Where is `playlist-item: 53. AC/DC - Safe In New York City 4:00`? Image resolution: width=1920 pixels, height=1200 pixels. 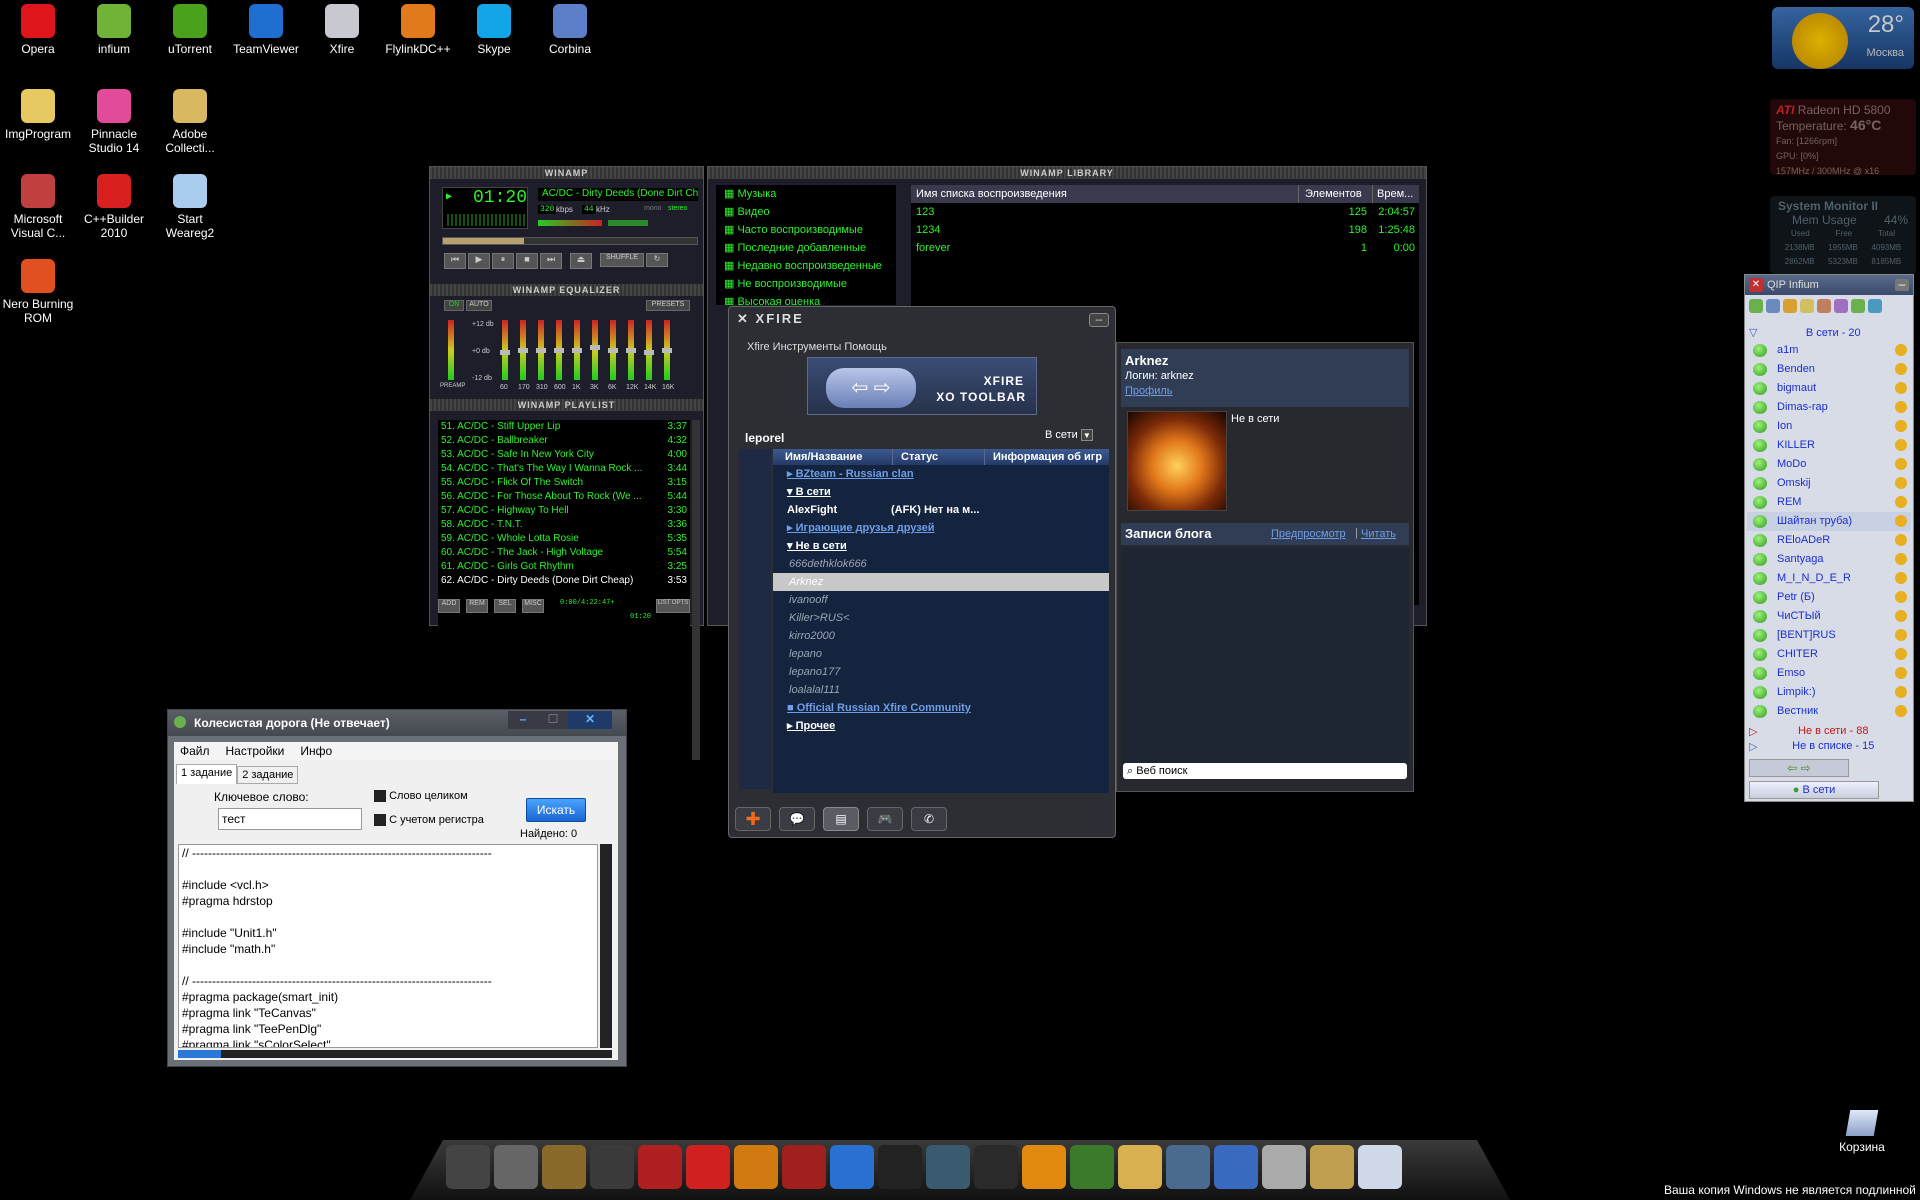
playlist-item: 53. AC/DC - Safe In New York City 4:00 is located at coordinates (564, 455).